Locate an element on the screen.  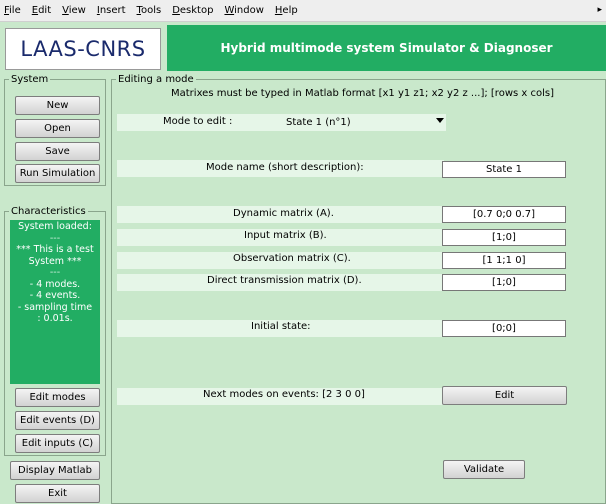
observation-matrix-label: Observation matrix (C). is located at coordinates (292, 258).